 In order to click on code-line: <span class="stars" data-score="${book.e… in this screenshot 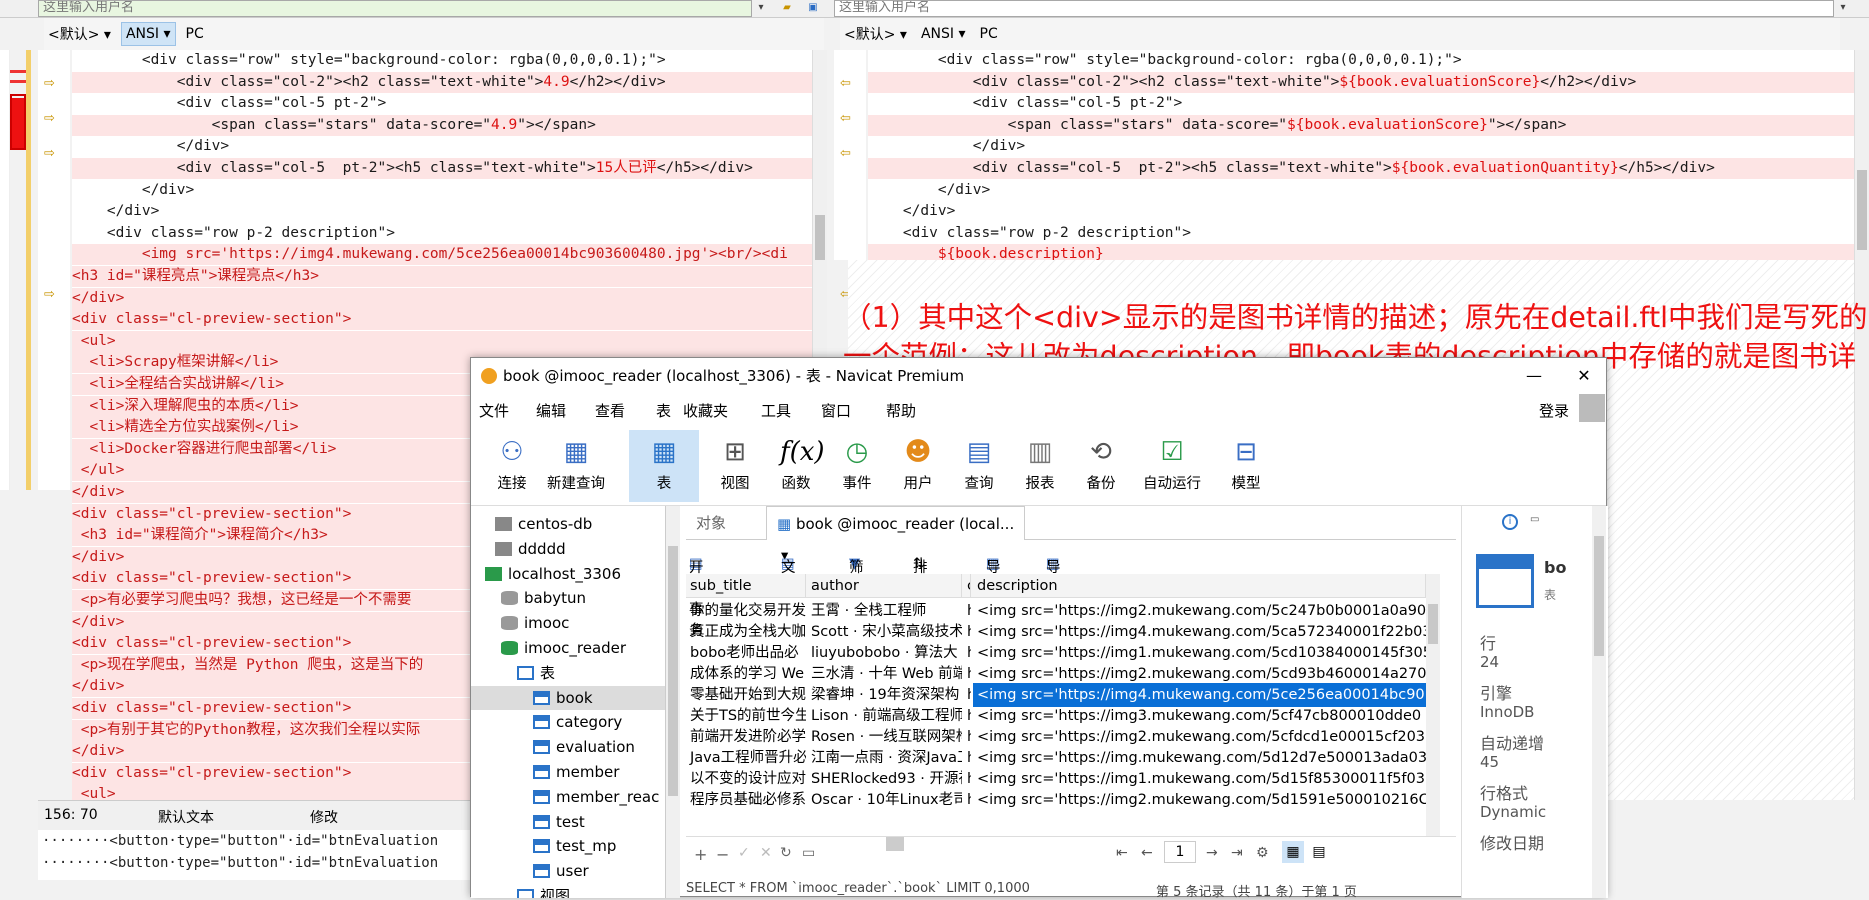, I will do `click(1363, 125)`.